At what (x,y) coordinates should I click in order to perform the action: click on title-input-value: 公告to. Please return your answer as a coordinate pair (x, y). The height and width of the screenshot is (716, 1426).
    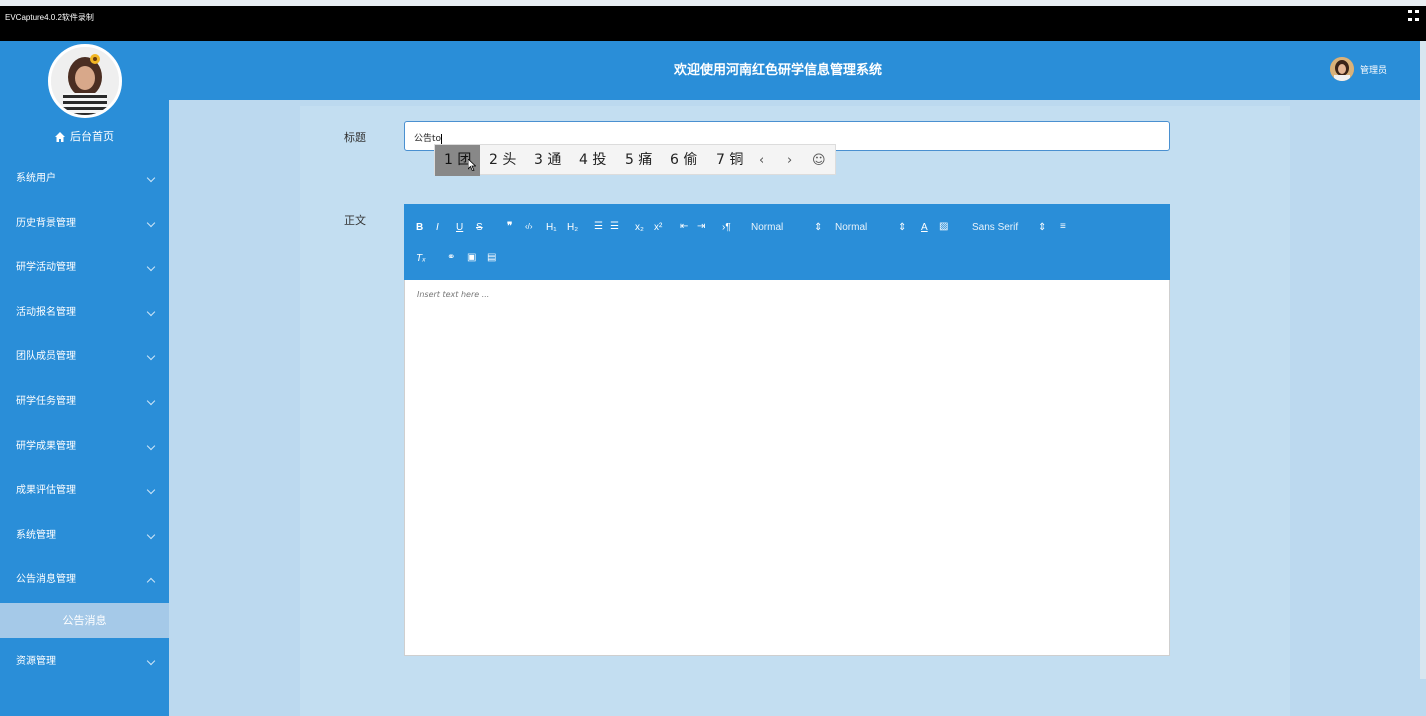
    Looking at the image, I should click on (428, 139).